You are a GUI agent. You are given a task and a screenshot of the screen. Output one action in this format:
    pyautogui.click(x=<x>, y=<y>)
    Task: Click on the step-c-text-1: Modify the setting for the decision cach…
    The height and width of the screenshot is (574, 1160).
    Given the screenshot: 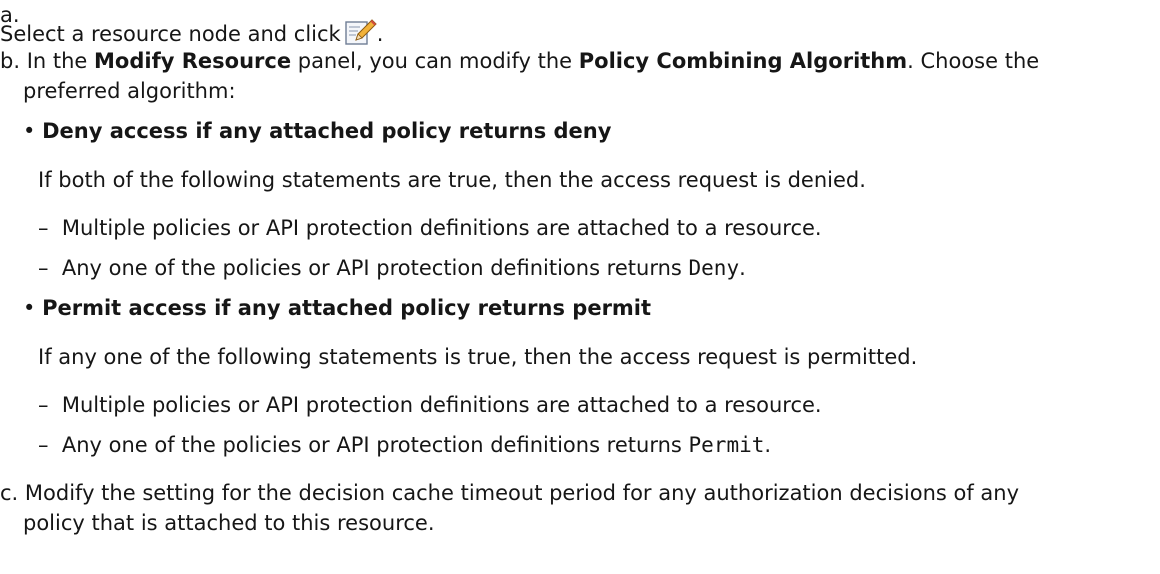 What is the action you would take?
    pyautogui.click(x=522, y=493)
    